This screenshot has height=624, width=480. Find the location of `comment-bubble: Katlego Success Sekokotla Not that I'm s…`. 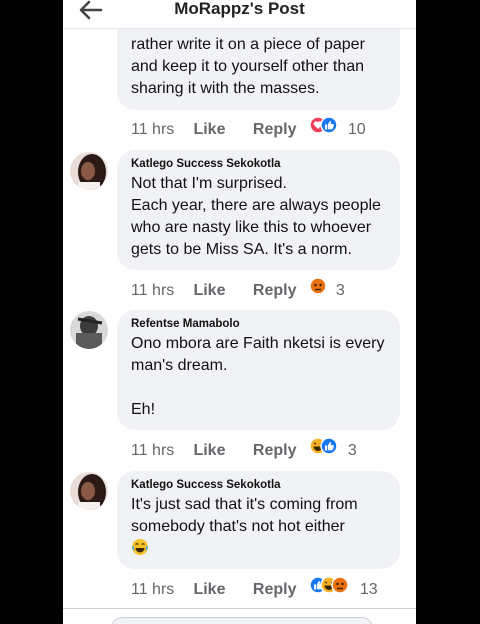

comment-bubble: Katlego Success Sekokotla Not that I'm s… is located at coordinates (258, 210).